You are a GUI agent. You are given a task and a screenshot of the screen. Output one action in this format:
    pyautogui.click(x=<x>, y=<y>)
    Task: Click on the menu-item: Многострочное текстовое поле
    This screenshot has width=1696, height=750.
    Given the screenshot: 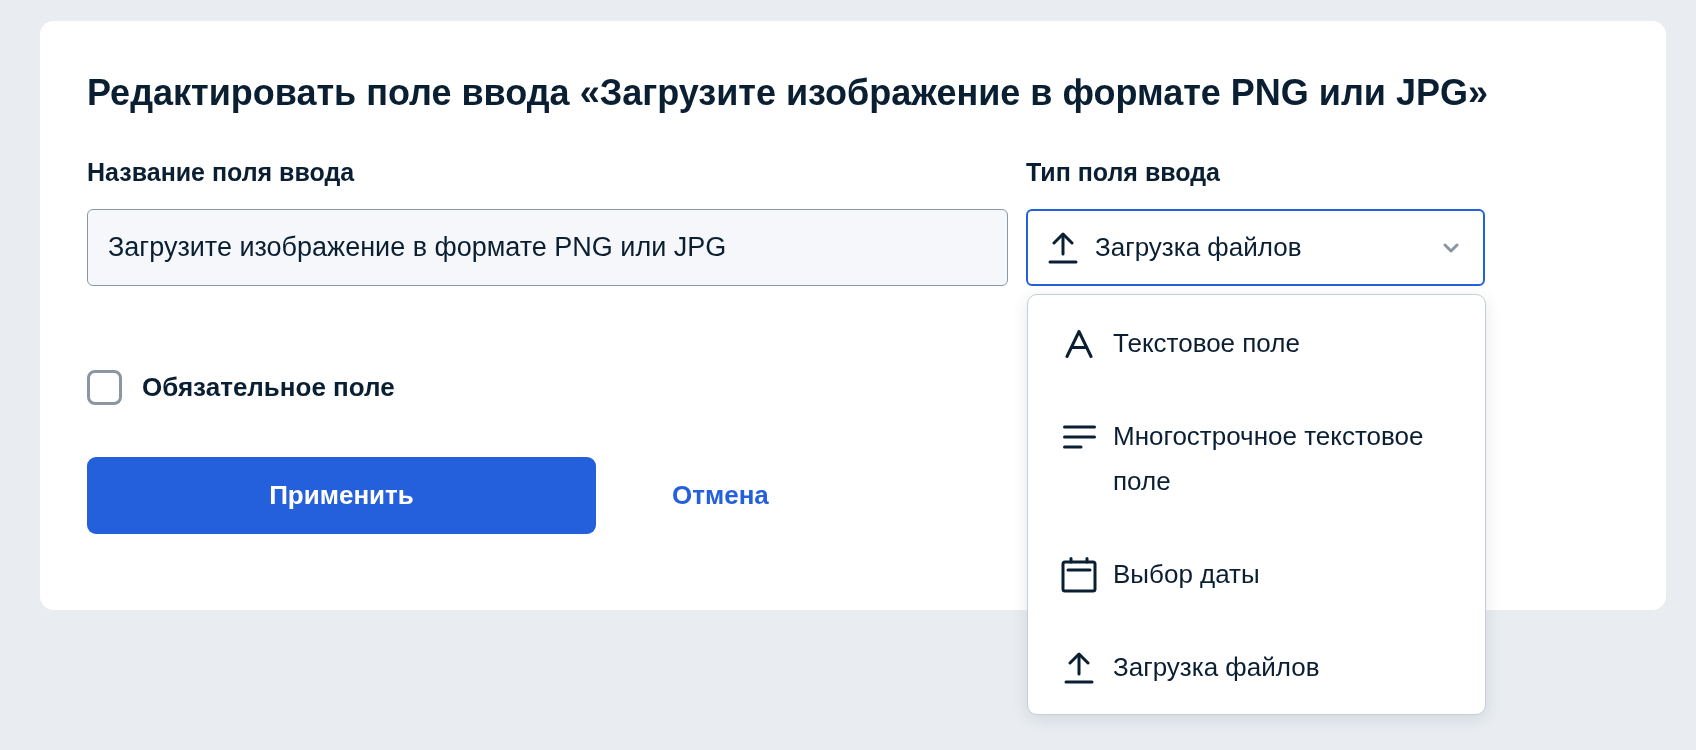 What is the action you would take?
    pyautogui.click(x=1256, y=459)
    